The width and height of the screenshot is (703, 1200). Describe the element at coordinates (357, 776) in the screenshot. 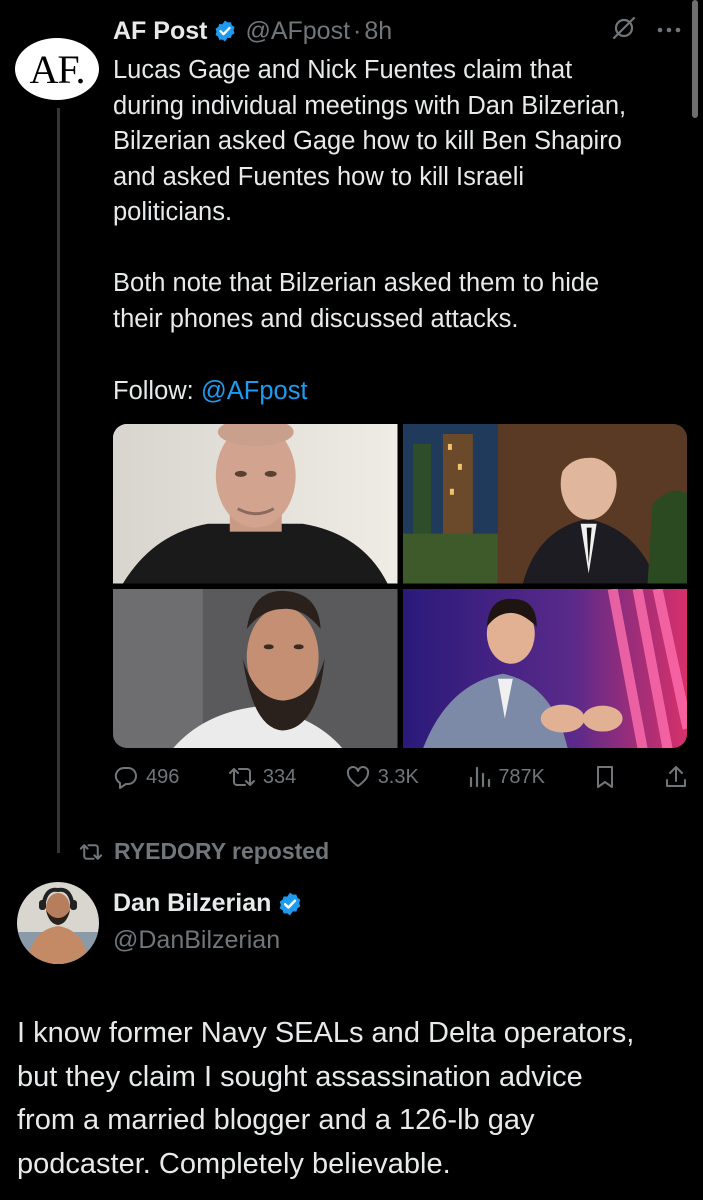

I see `heart-icon` at that location.